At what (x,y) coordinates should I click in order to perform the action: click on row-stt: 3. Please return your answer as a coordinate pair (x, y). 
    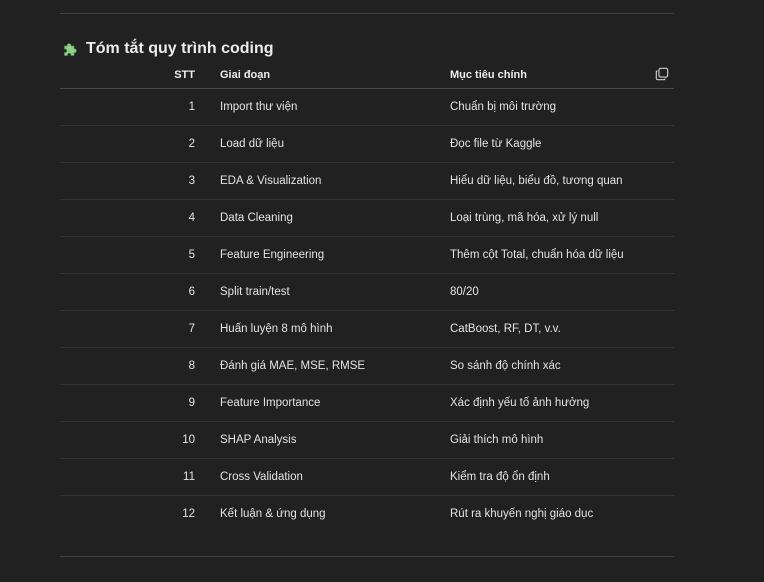
    Looking at the image, I should click on (191, 181).